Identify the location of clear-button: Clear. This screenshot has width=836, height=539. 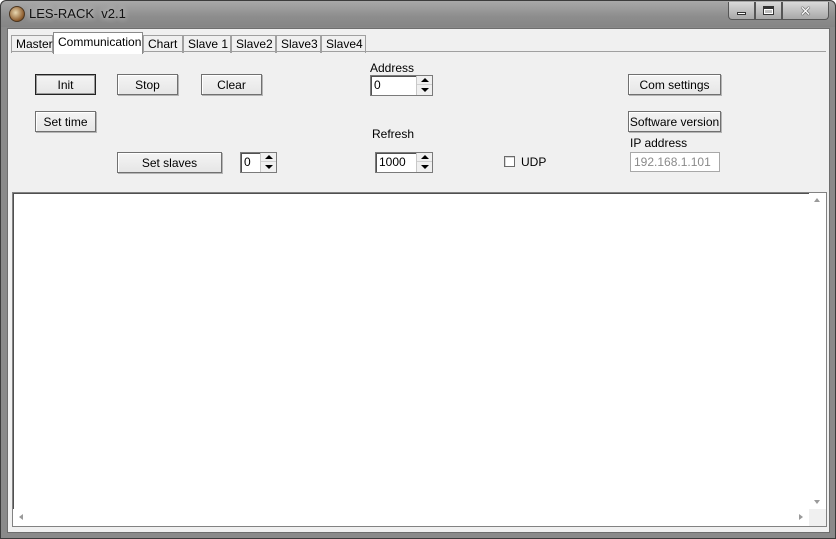
(231, 84).